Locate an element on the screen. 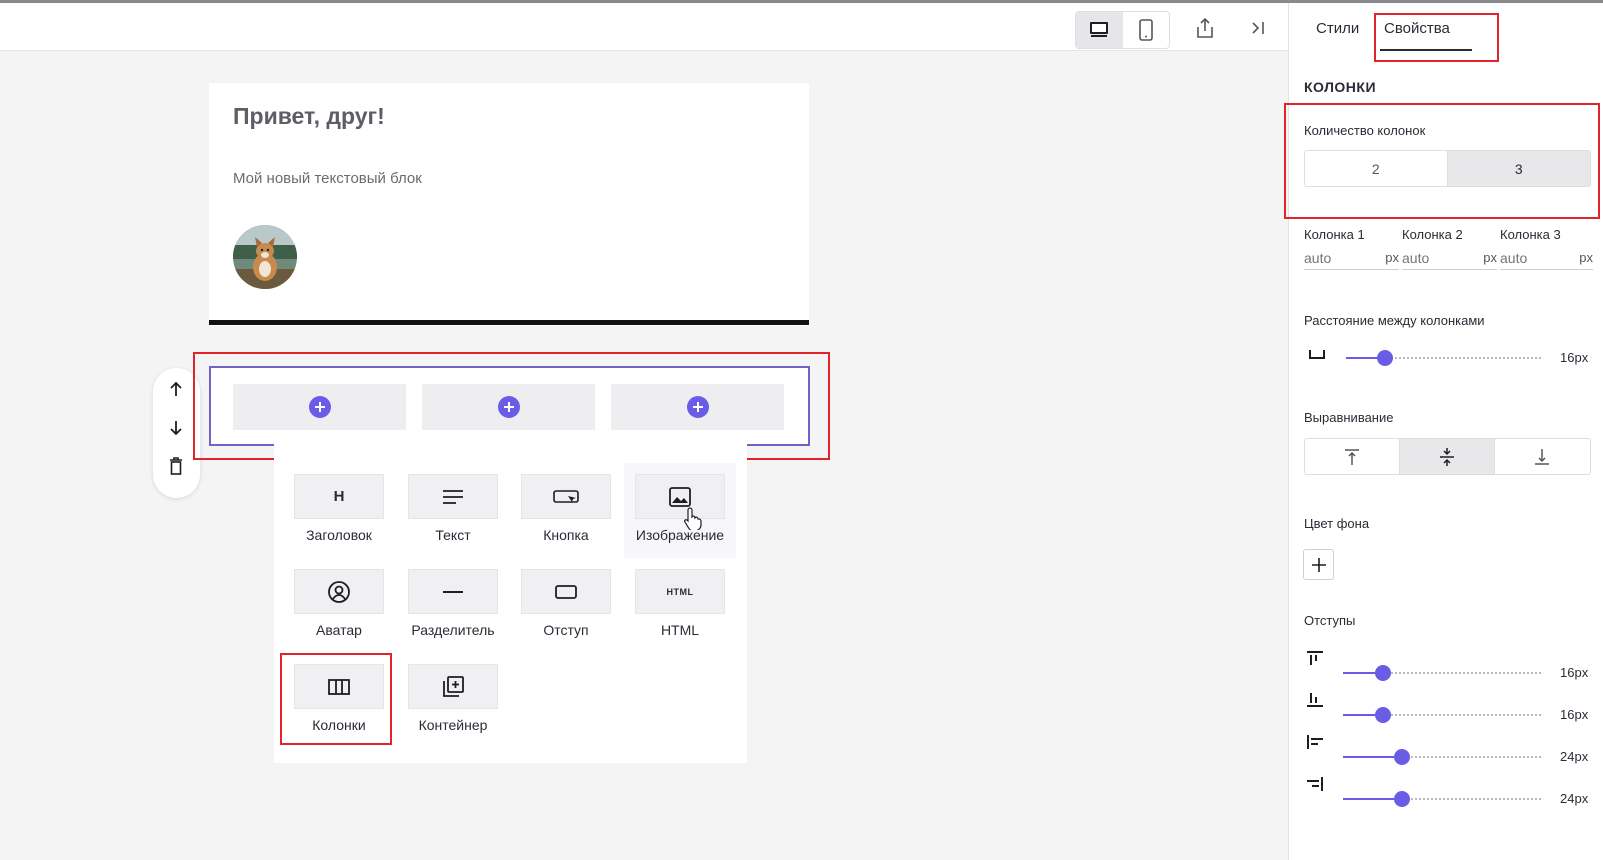 This screenshot has width=1603, height=860. palette-text-label: Текст is located at coordinates (453, 535).